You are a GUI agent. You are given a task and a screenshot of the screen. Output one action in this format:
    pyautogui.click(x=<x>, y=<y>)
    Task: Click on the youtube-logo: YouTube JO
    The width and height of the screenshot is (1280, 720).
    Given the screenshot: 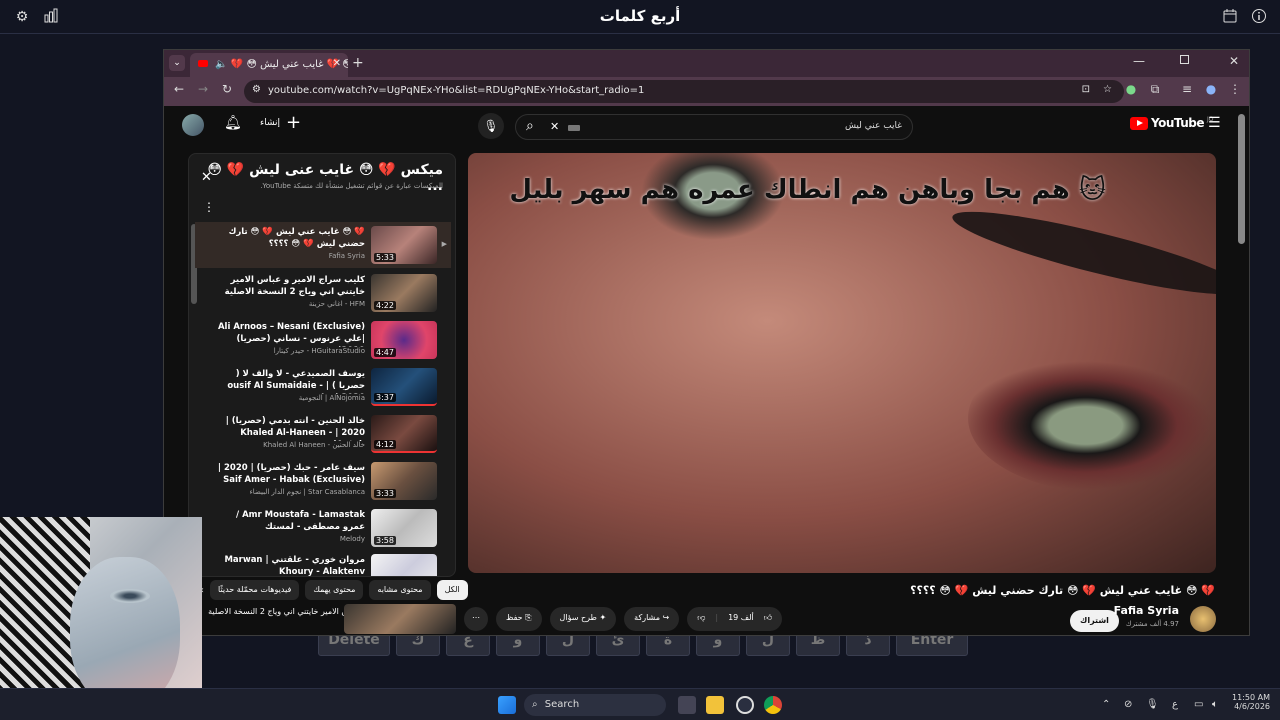 What is the action you would take?
    pyautogui.click(x=1172, y=123)
    